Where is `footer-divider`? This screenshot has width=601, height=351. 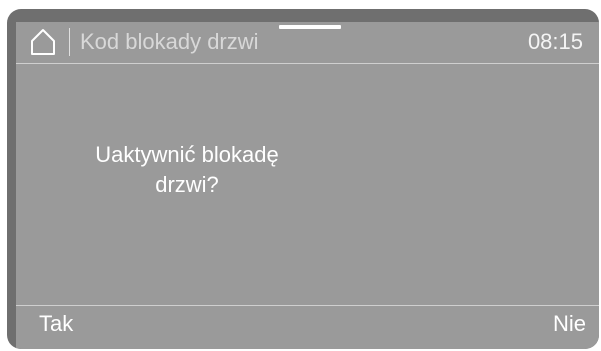
footer-divider is located at coordinates (307, 305).